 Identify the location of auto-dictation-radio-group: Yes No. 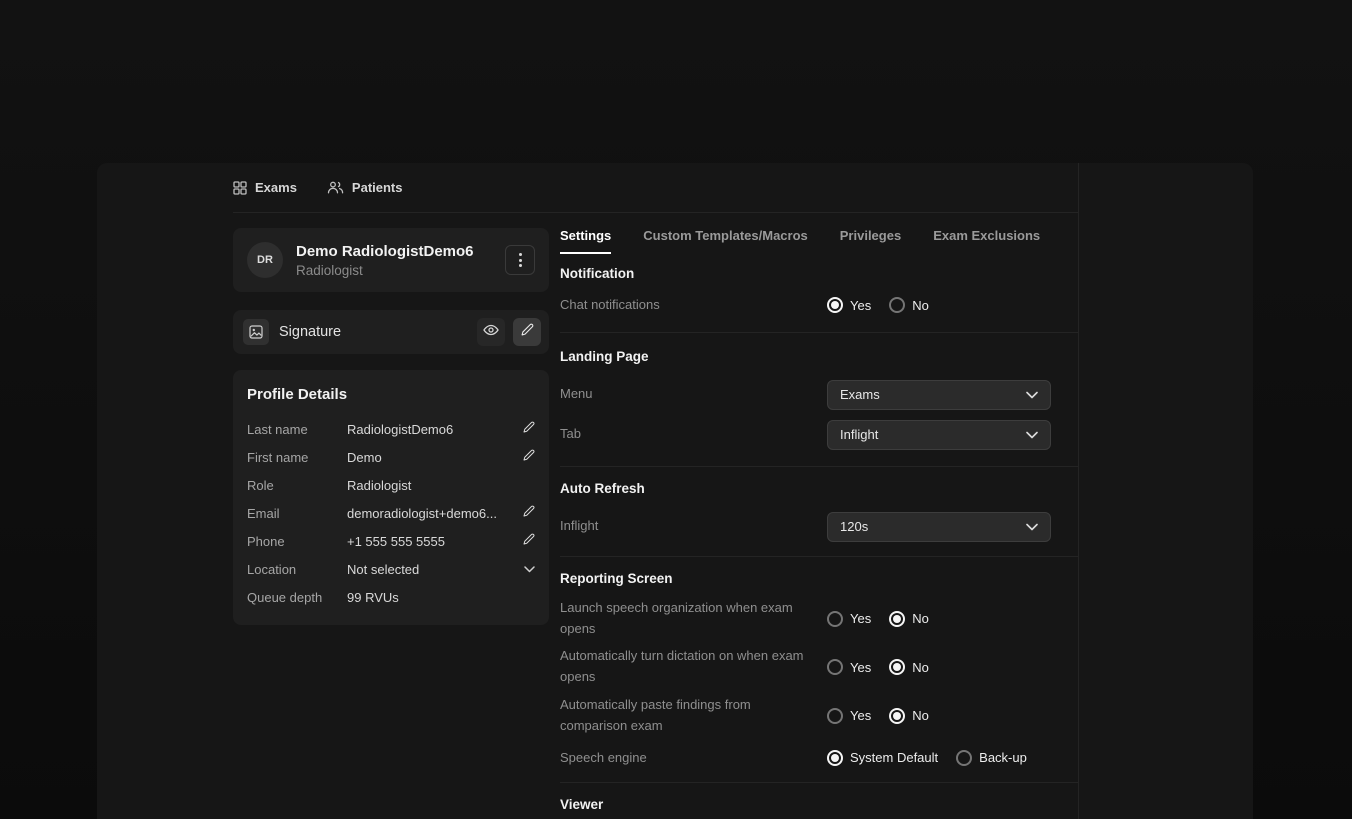
(887, 667).